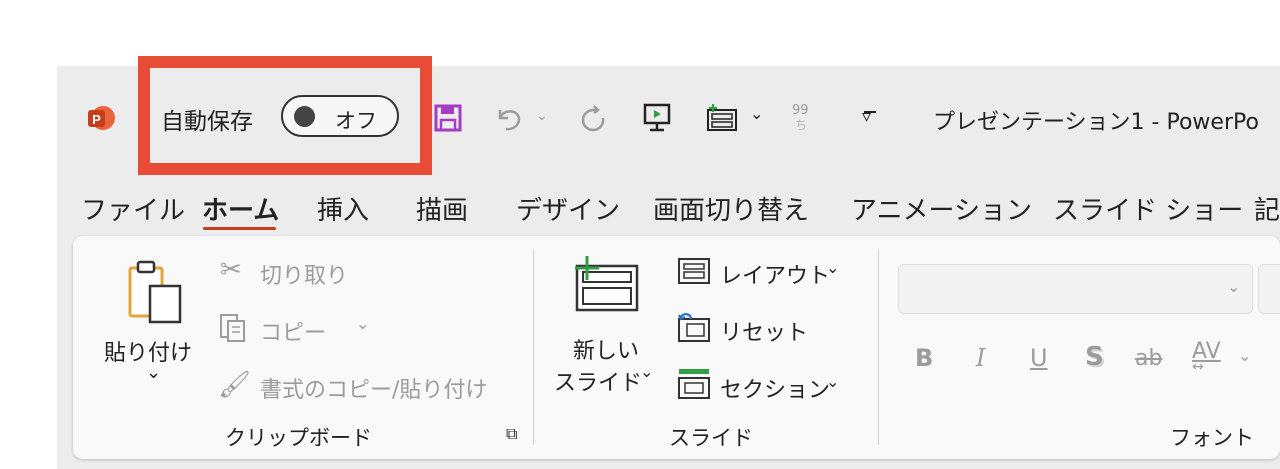  Describe the element at coordinates (866, 116) in the screenshot. I see `customize-quick-access-icon: ▿` at that location.